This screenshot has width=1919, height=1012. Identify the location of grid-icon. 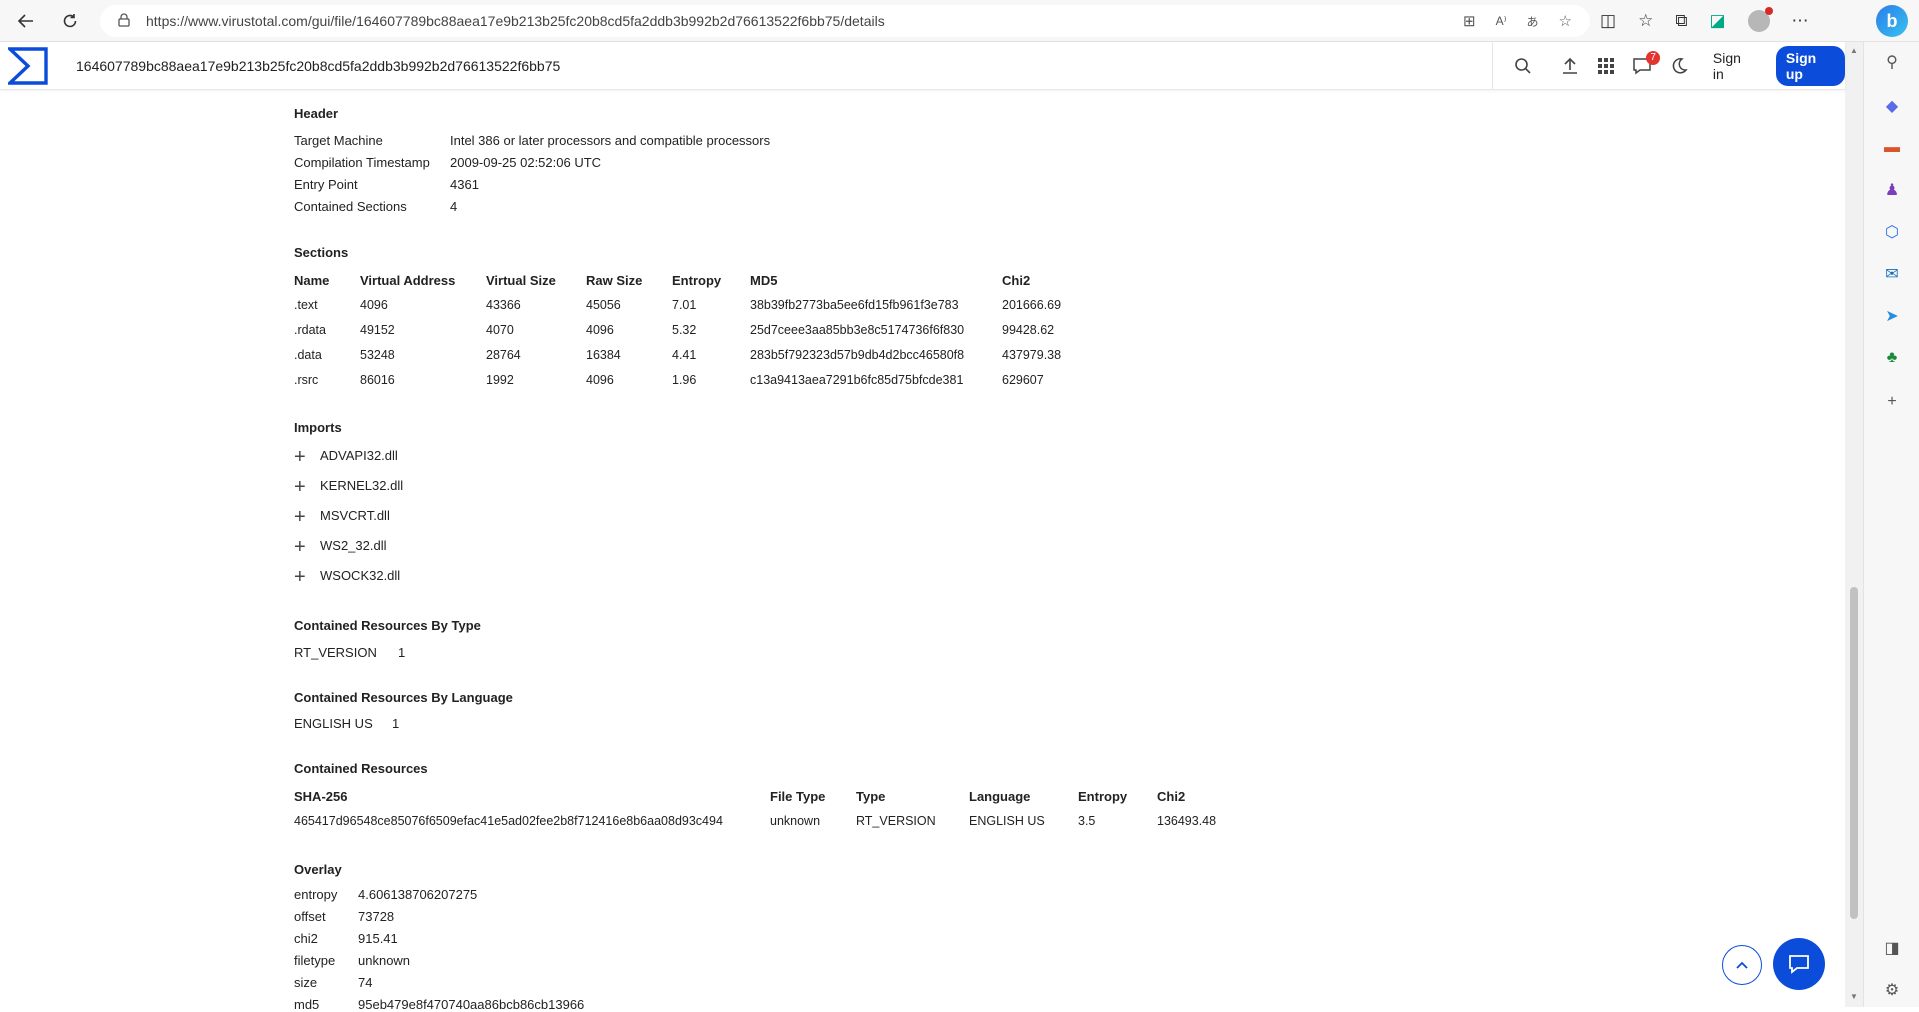
(1606, 66).